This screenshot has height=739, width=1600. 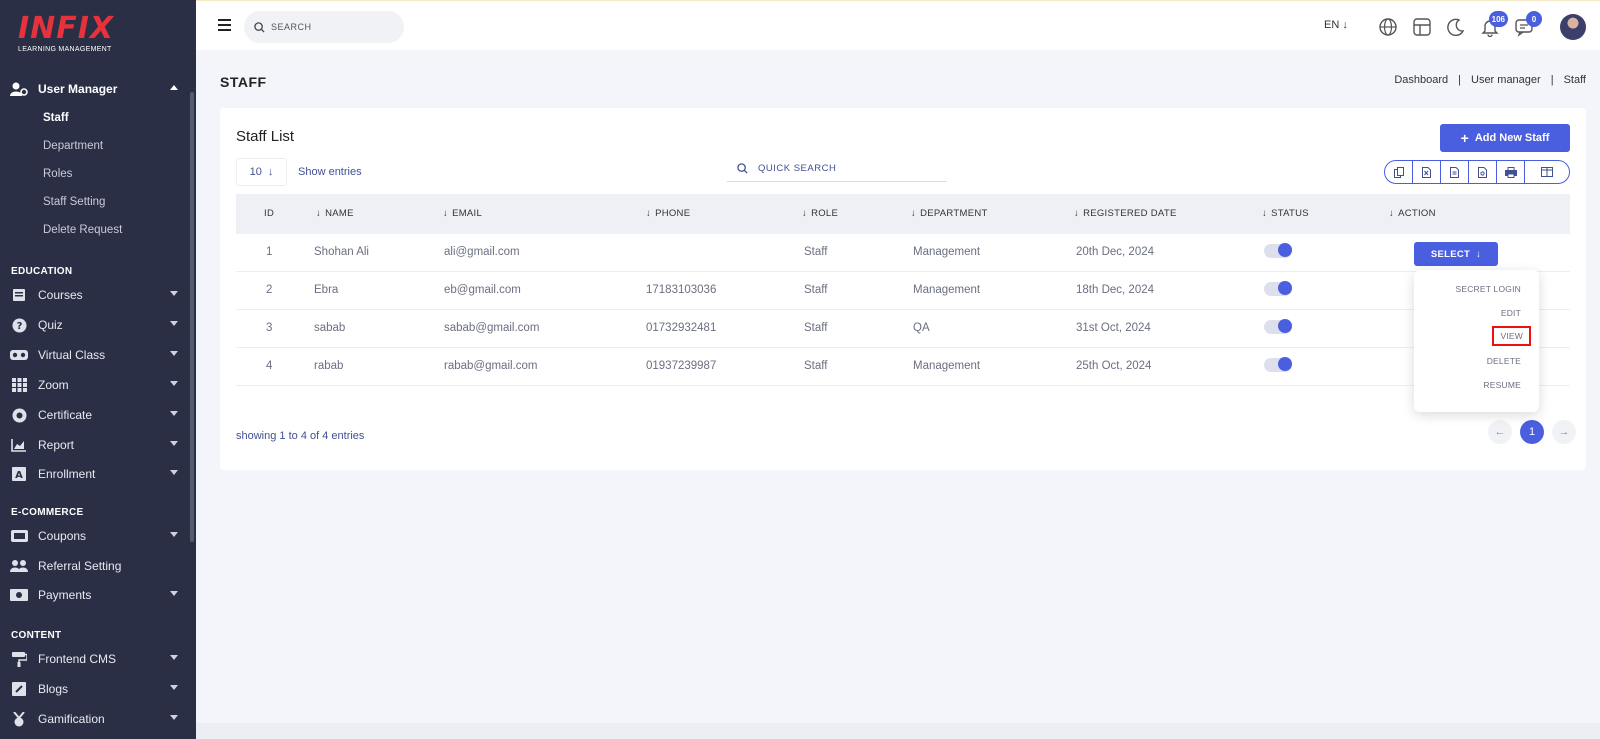 I want to click on column-header-department: ↓ DEPARTMENT, so click(x=949, y=213).